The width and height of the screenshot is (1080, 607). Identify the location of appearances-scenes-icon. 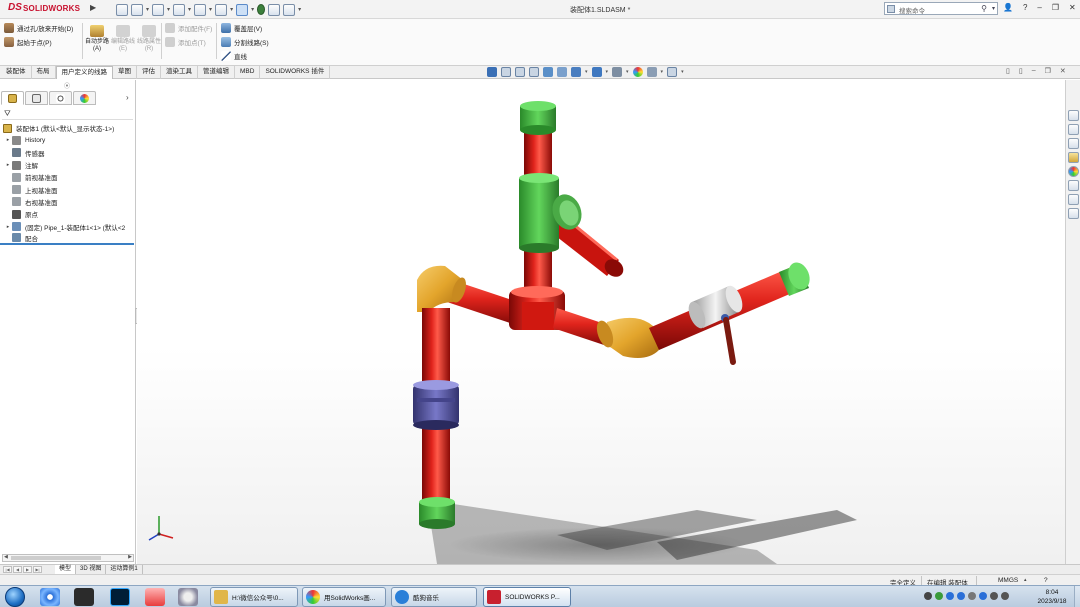
(1073, 171).